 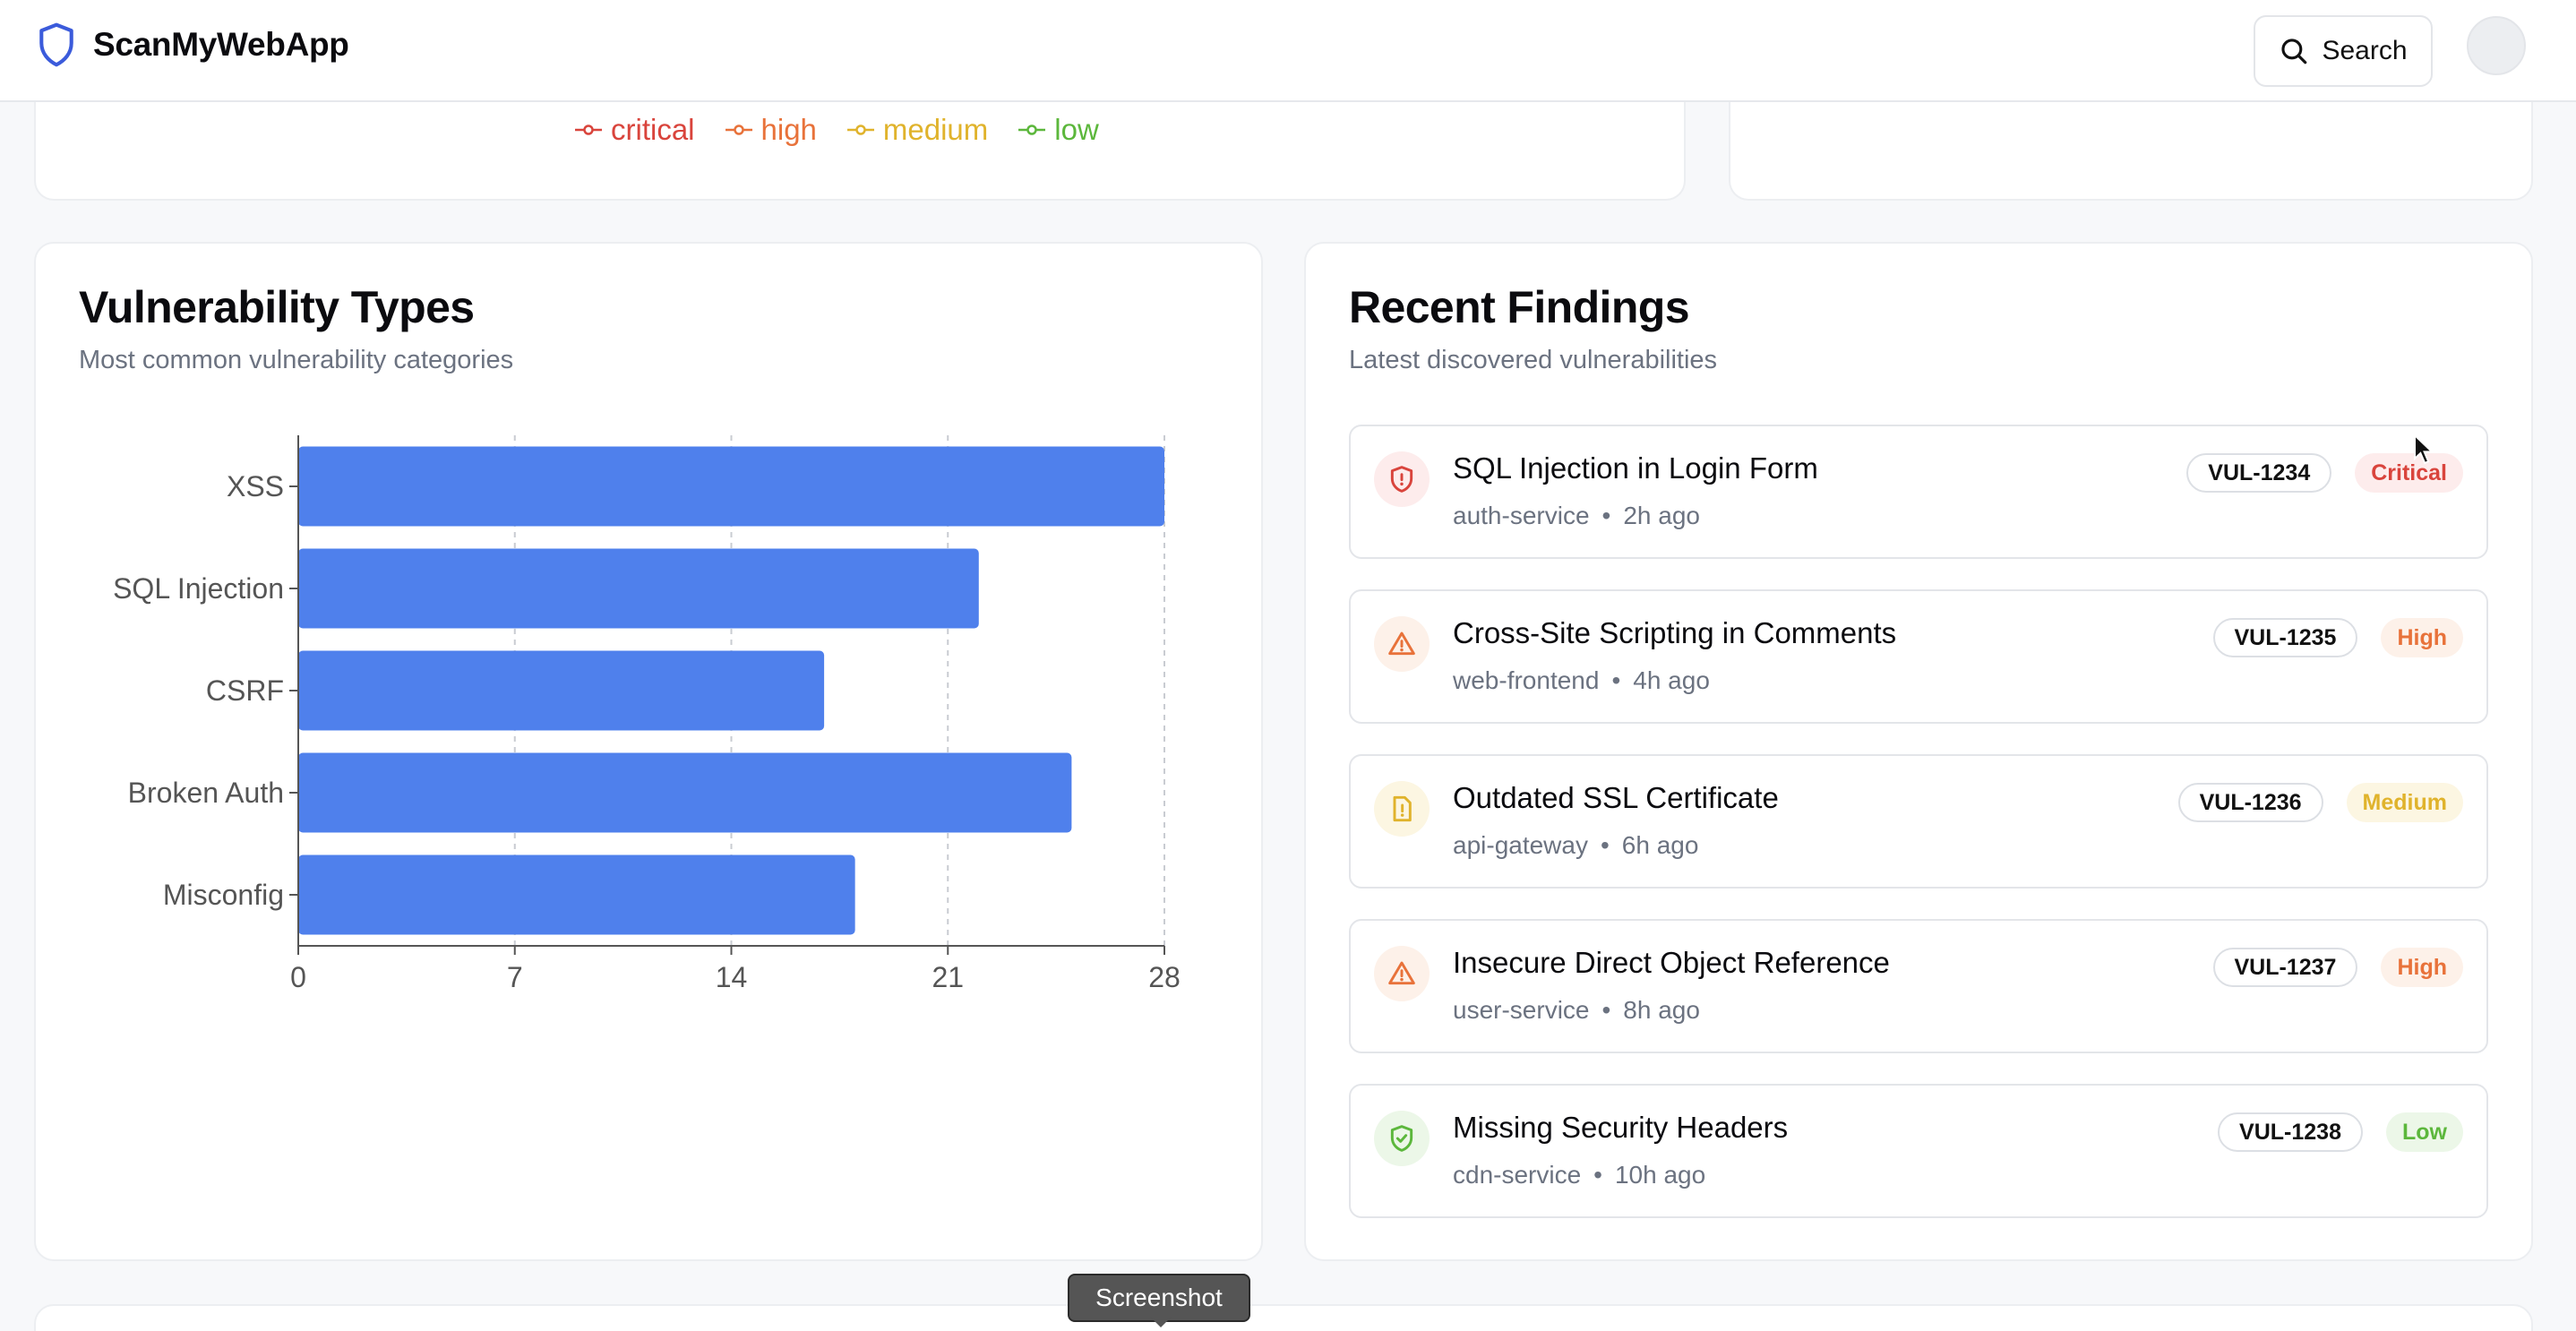 What do you see at coordinates (2424, 1132) in the screenshot?
I see `severity-badge: Low` at bounding box center [2424, 1132].